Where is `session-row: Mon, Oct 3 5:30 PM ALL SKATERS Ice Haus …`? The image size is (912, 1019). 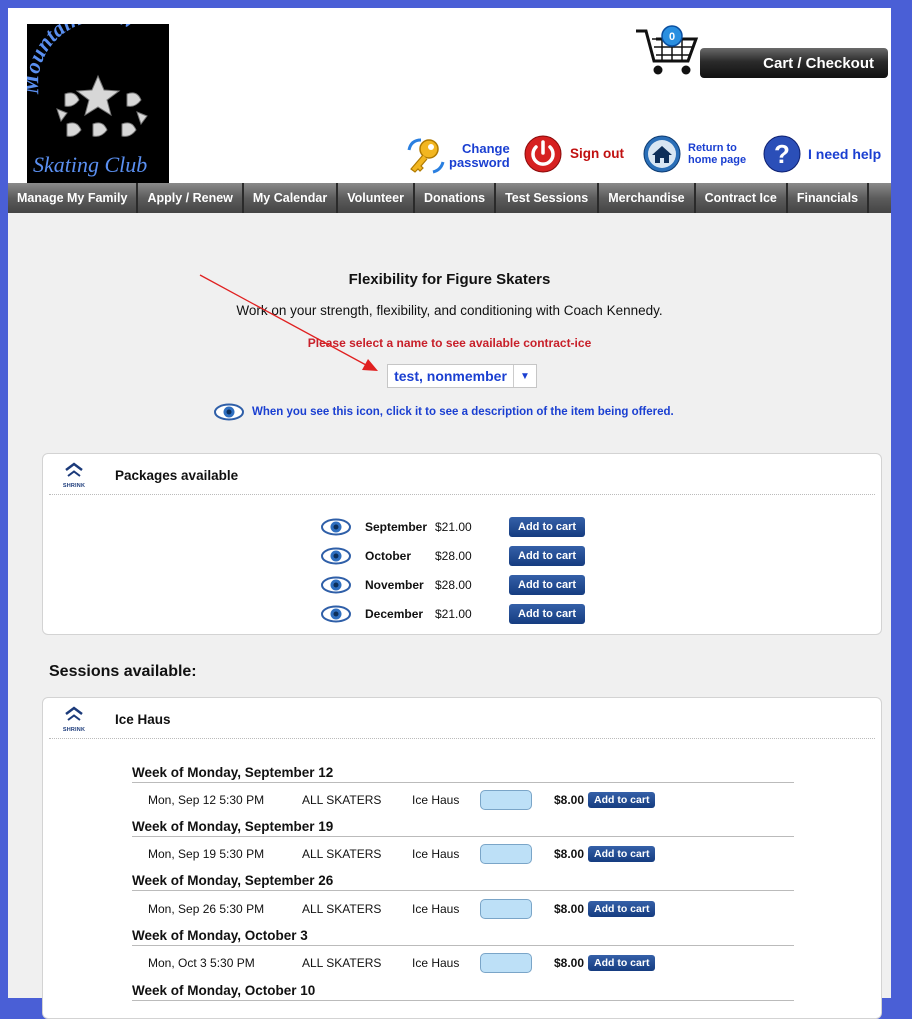
session-row: Mon, Oct 3 5:30 PM ALL SKATERS Ice Haus … is located at coordinates (402, 963).